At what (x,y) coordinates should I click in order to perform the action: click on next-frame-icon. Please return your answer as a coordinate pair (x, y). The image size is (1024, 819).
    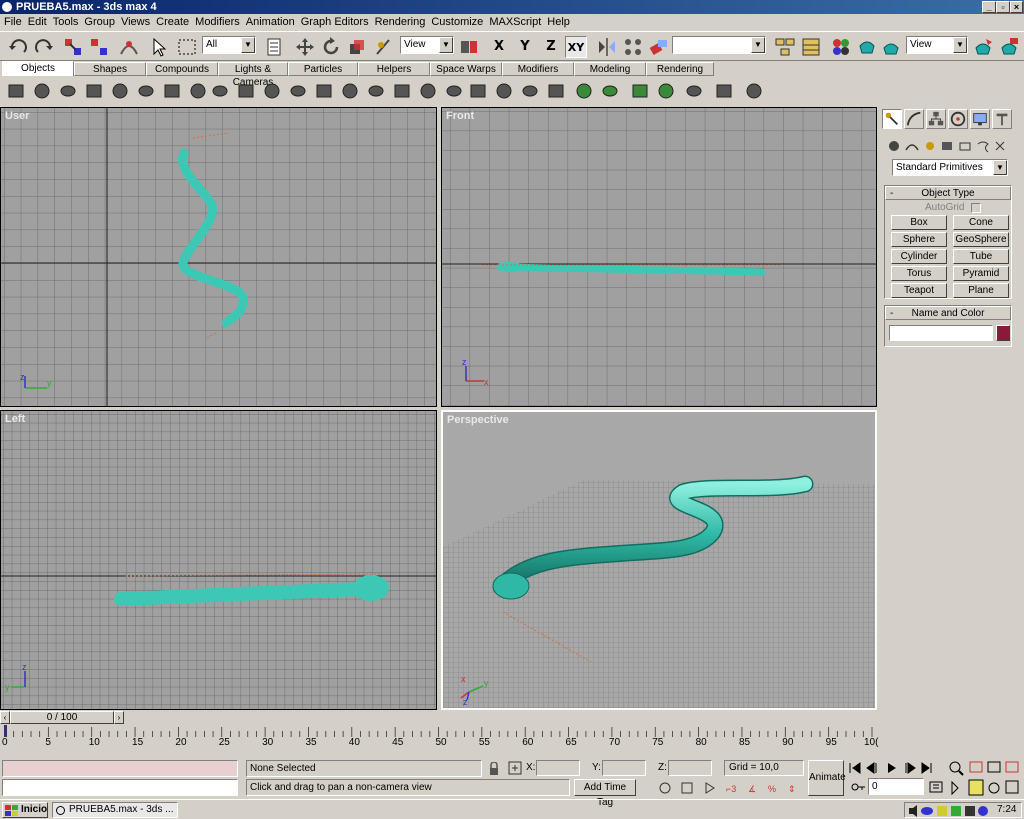
    Looking at the image, I should click on (910, 768).